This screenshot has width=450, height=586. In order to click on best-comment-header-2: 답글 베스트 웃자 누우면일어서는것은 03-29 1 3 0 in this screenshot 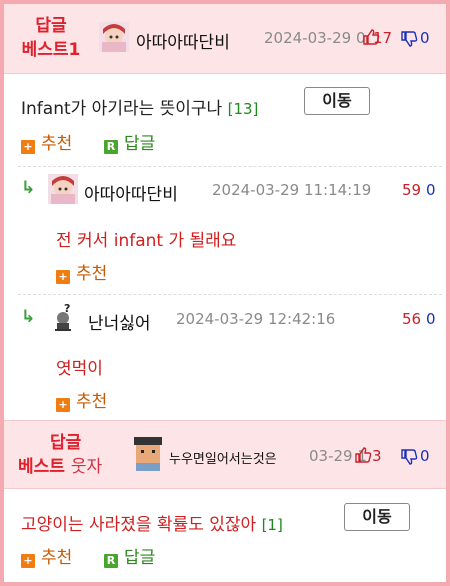, I will do `click(225, 455)`.